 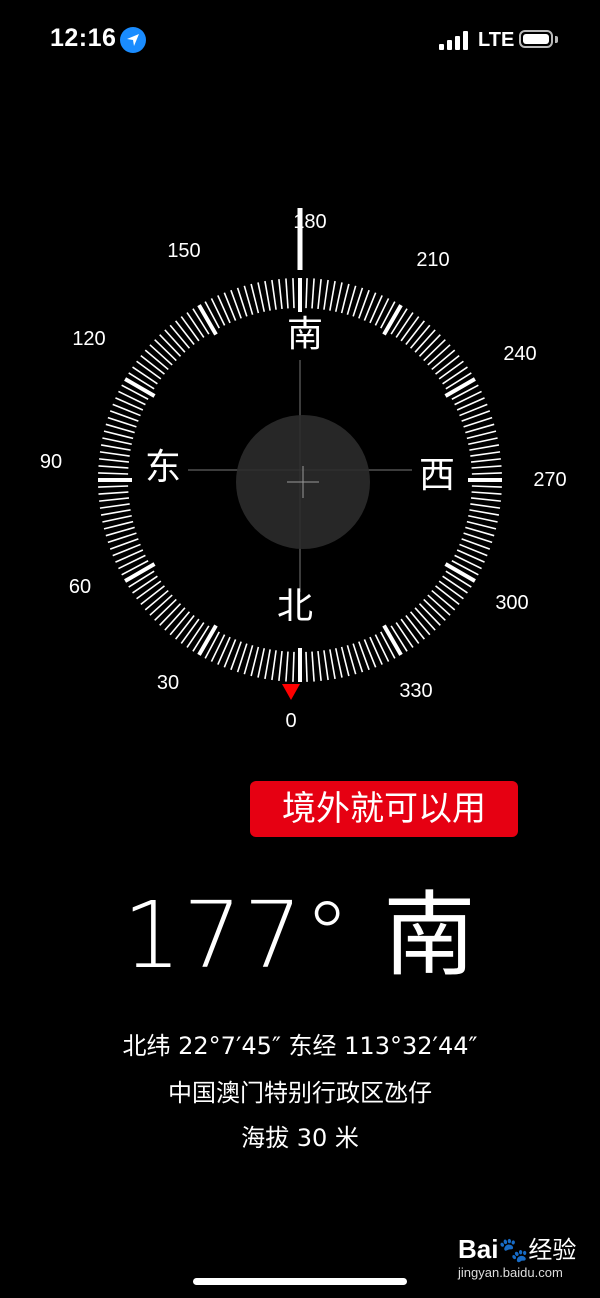 I want to click on degree-label-180: 180, so click(x=310, y=222).